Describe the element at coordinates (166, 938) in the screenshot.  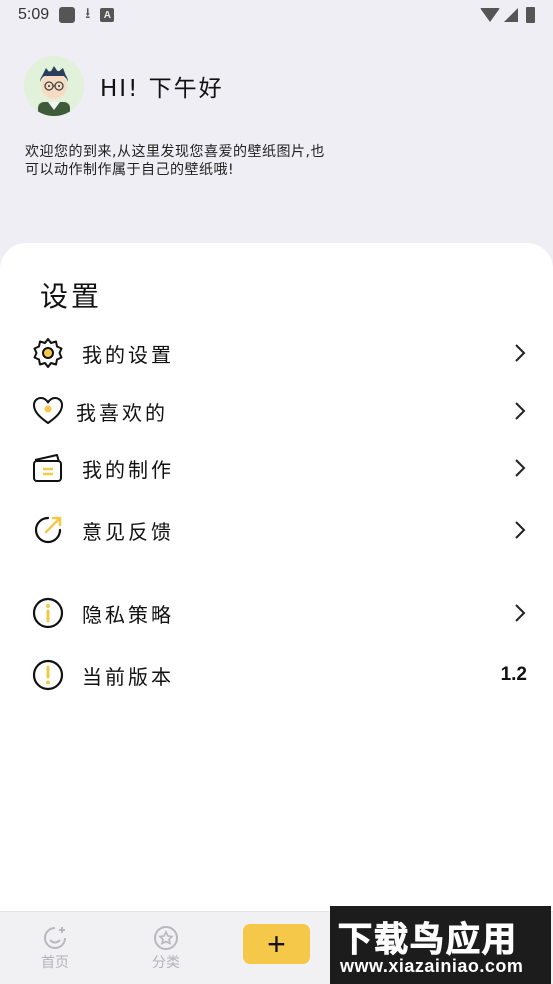
I see `category-icon` at that location.